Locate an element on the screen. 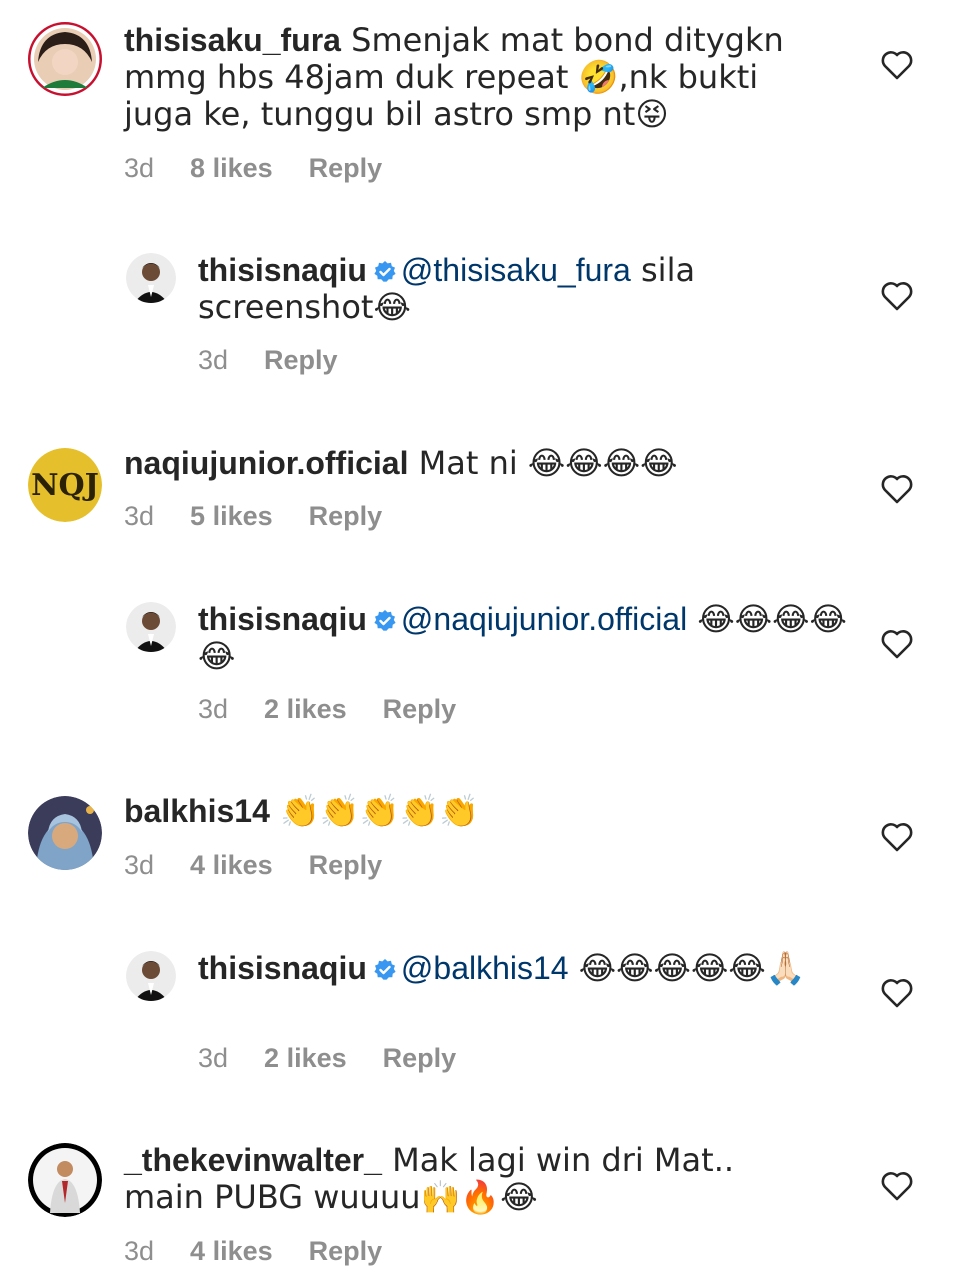 Image resolution: width=962 pixels, height=1280 pixels. svg-text: NQJ is located at coordinates (65, 485).